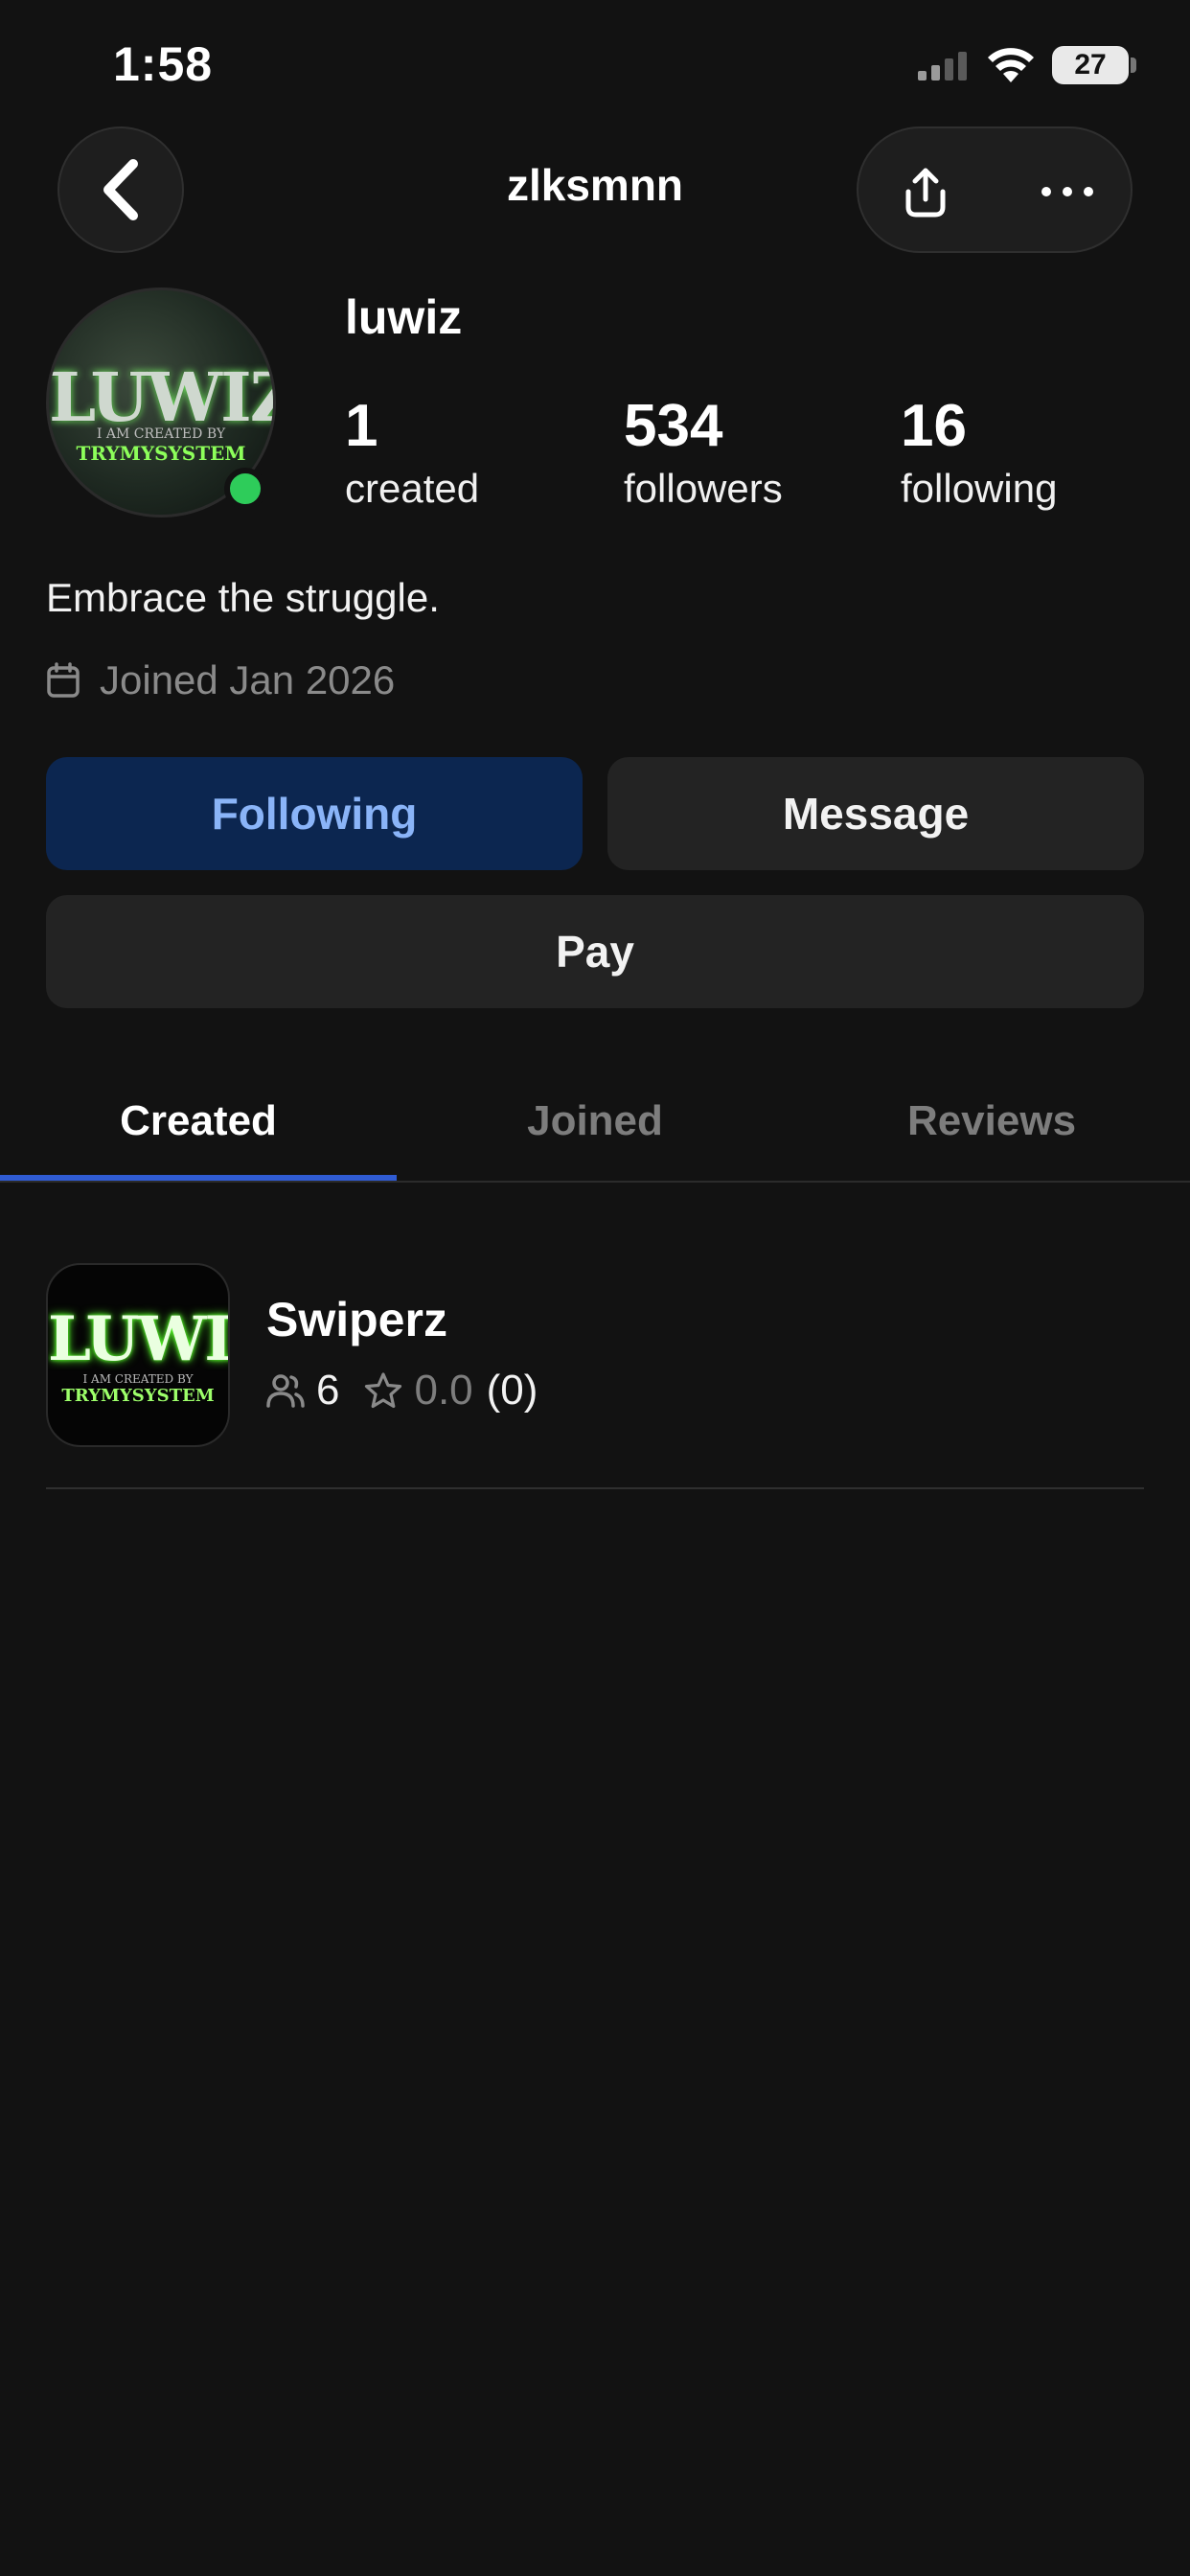 The height and width of the screenshot is (2576, 1190). I want to click on battery-cap, so click(1133, 65).